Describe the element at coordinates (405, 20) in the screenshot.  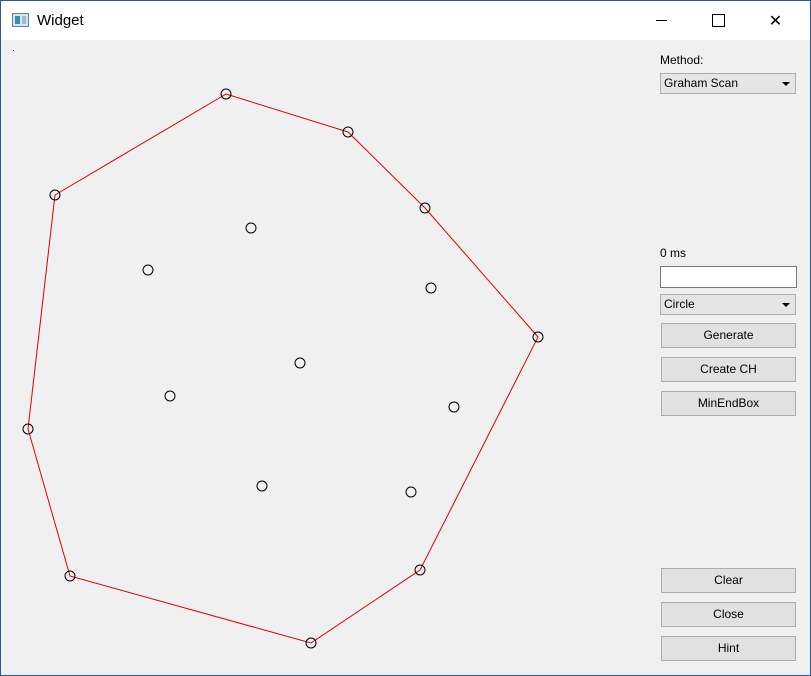
I see `title-bar: Widget ✕` at that location.